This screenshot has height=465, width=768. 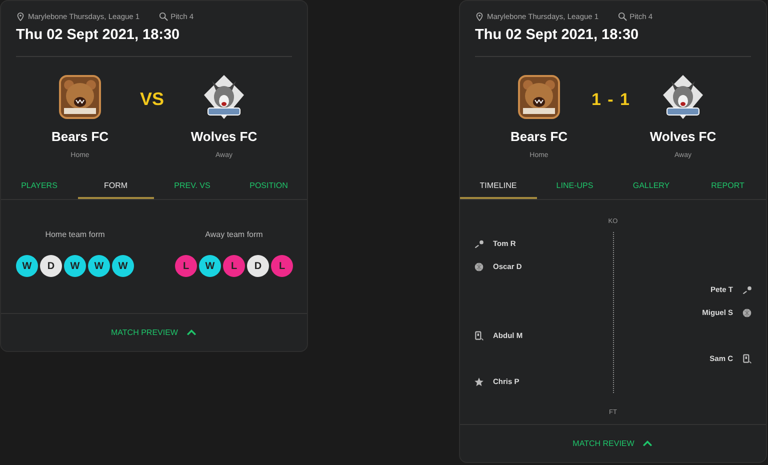 I want to click on tab: POSITION, so click(x=268, y=186).